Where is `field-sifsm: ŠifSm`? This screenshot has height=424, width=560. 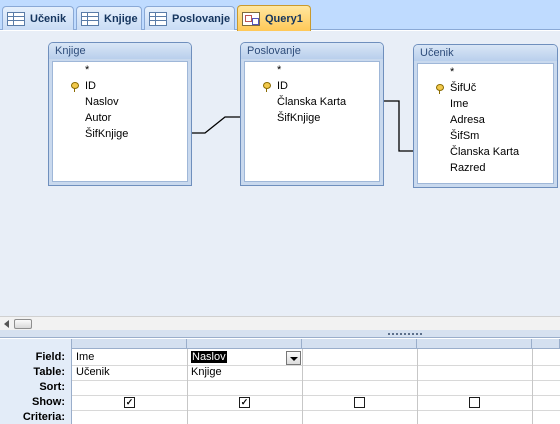
field-sifsm: ŠifSm is located at coordinates (448, 136).